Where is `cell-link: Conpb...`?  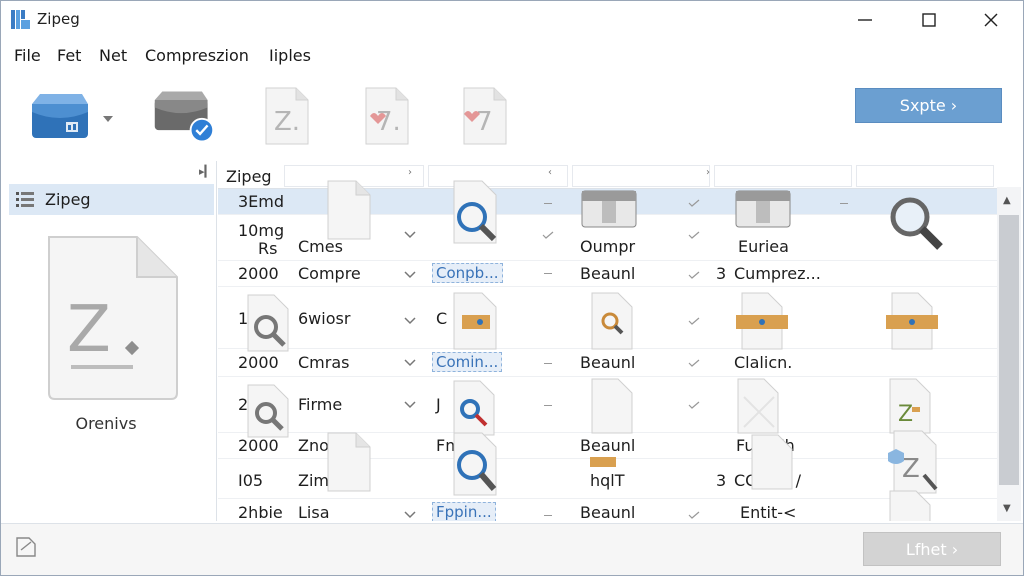 cell-link: Conpb... is located at coordinates (467, 273).